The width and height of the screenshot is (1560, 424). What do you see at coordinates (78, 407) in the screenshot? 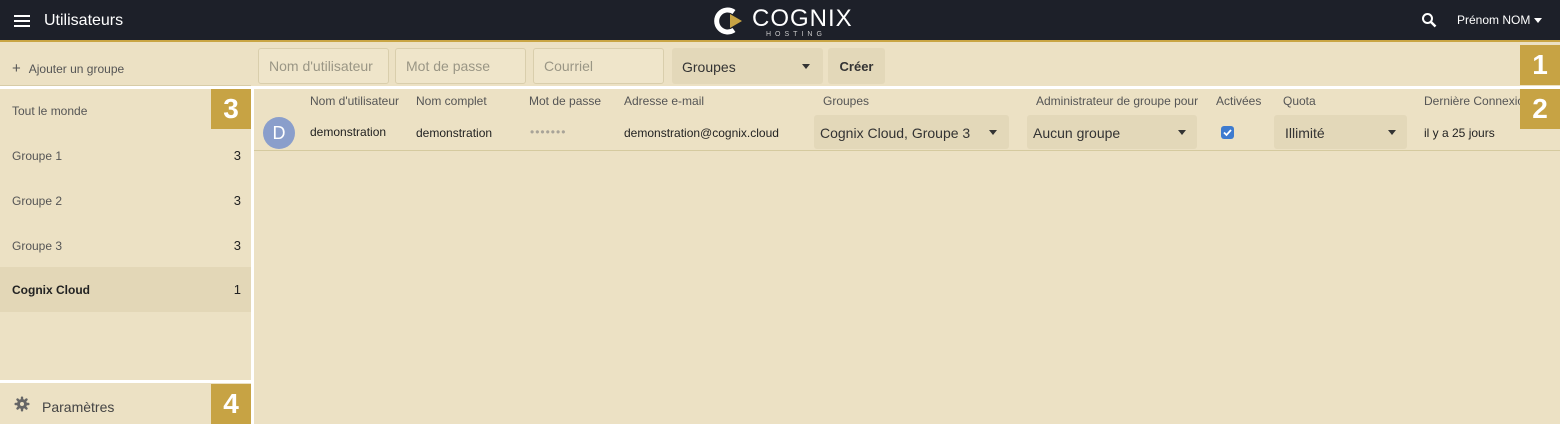
I see `settings-label: Paramètres` at bounding box center [78, 407].